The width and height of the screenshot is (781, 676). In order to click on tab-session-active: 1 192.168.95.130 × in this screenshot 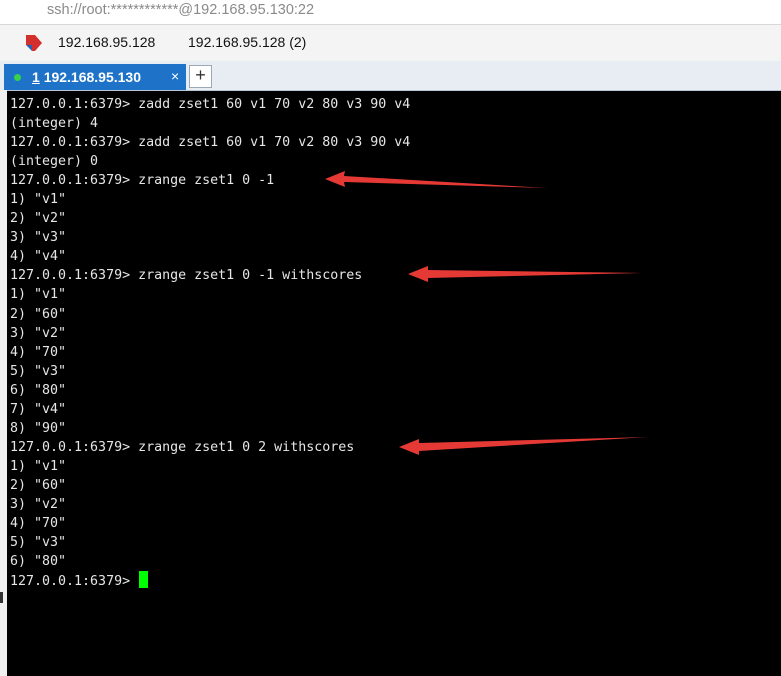, I will do `click(95, 77)`.